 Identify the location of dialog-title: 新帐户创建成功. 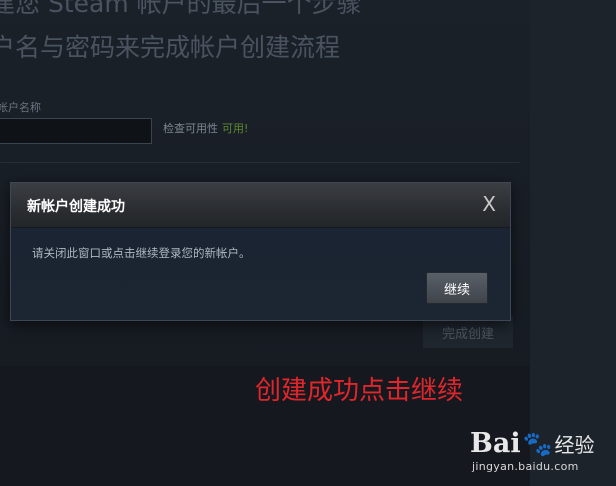
(76, 207).